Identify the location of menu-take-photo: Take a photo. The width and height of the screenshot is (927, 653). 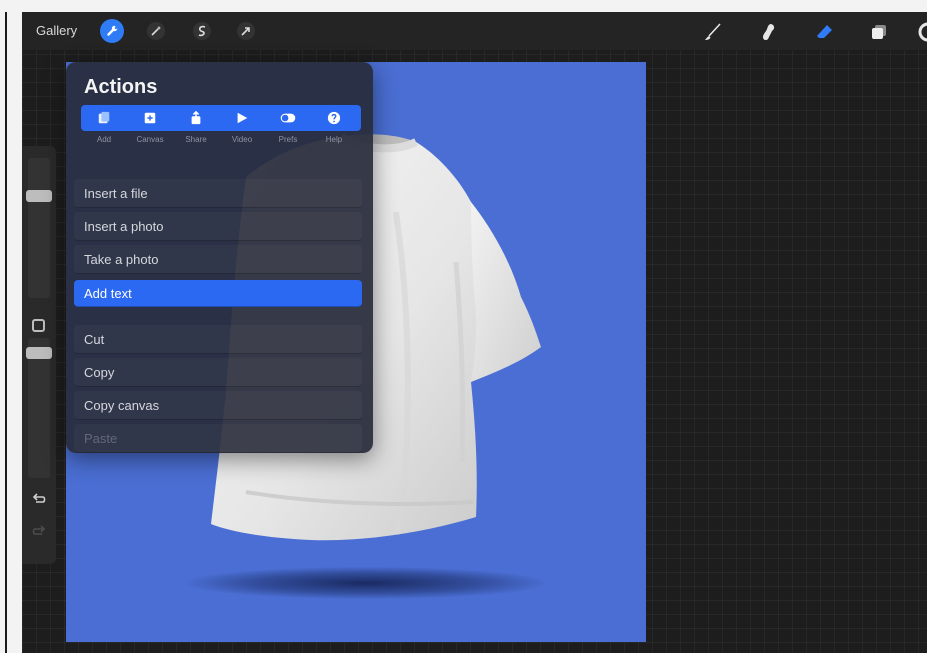
(218, 259).